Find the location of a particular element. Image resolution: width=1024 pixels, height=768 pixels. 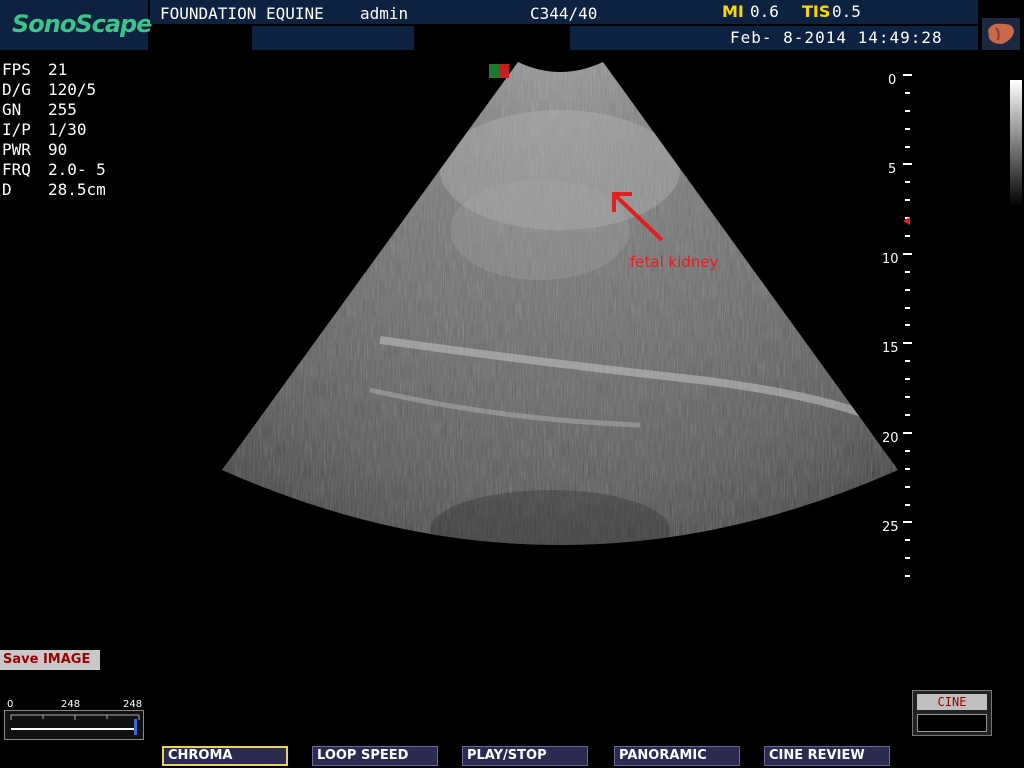

softkey-loop-speed: LOOP SPEED is located at coordinates (375, 756).